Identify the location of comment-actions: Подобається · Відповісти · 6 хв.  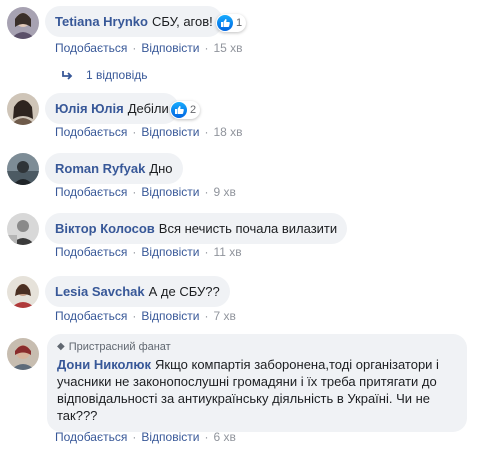
(145, 437).